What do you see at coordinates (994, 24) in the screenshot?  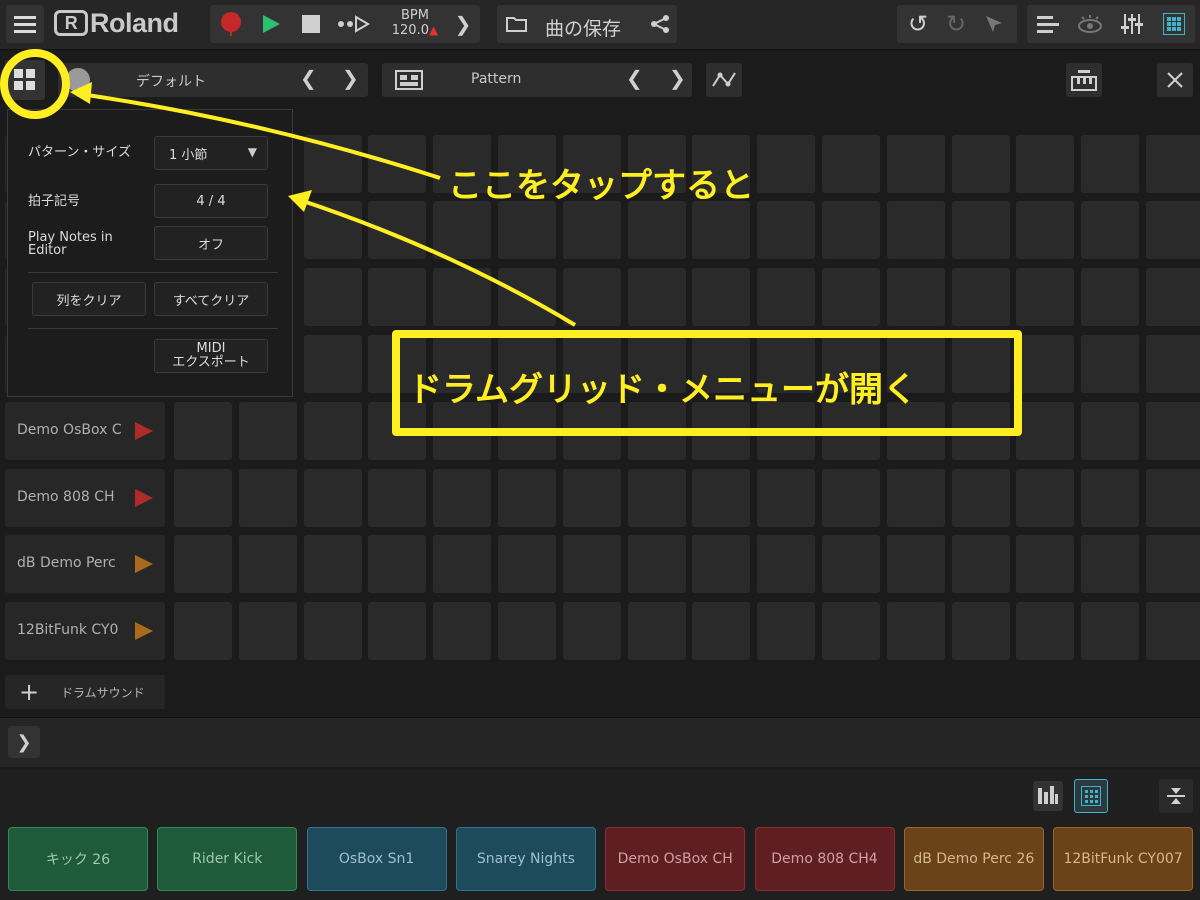 I see `pointer-button` at bounding box center [994, 24].